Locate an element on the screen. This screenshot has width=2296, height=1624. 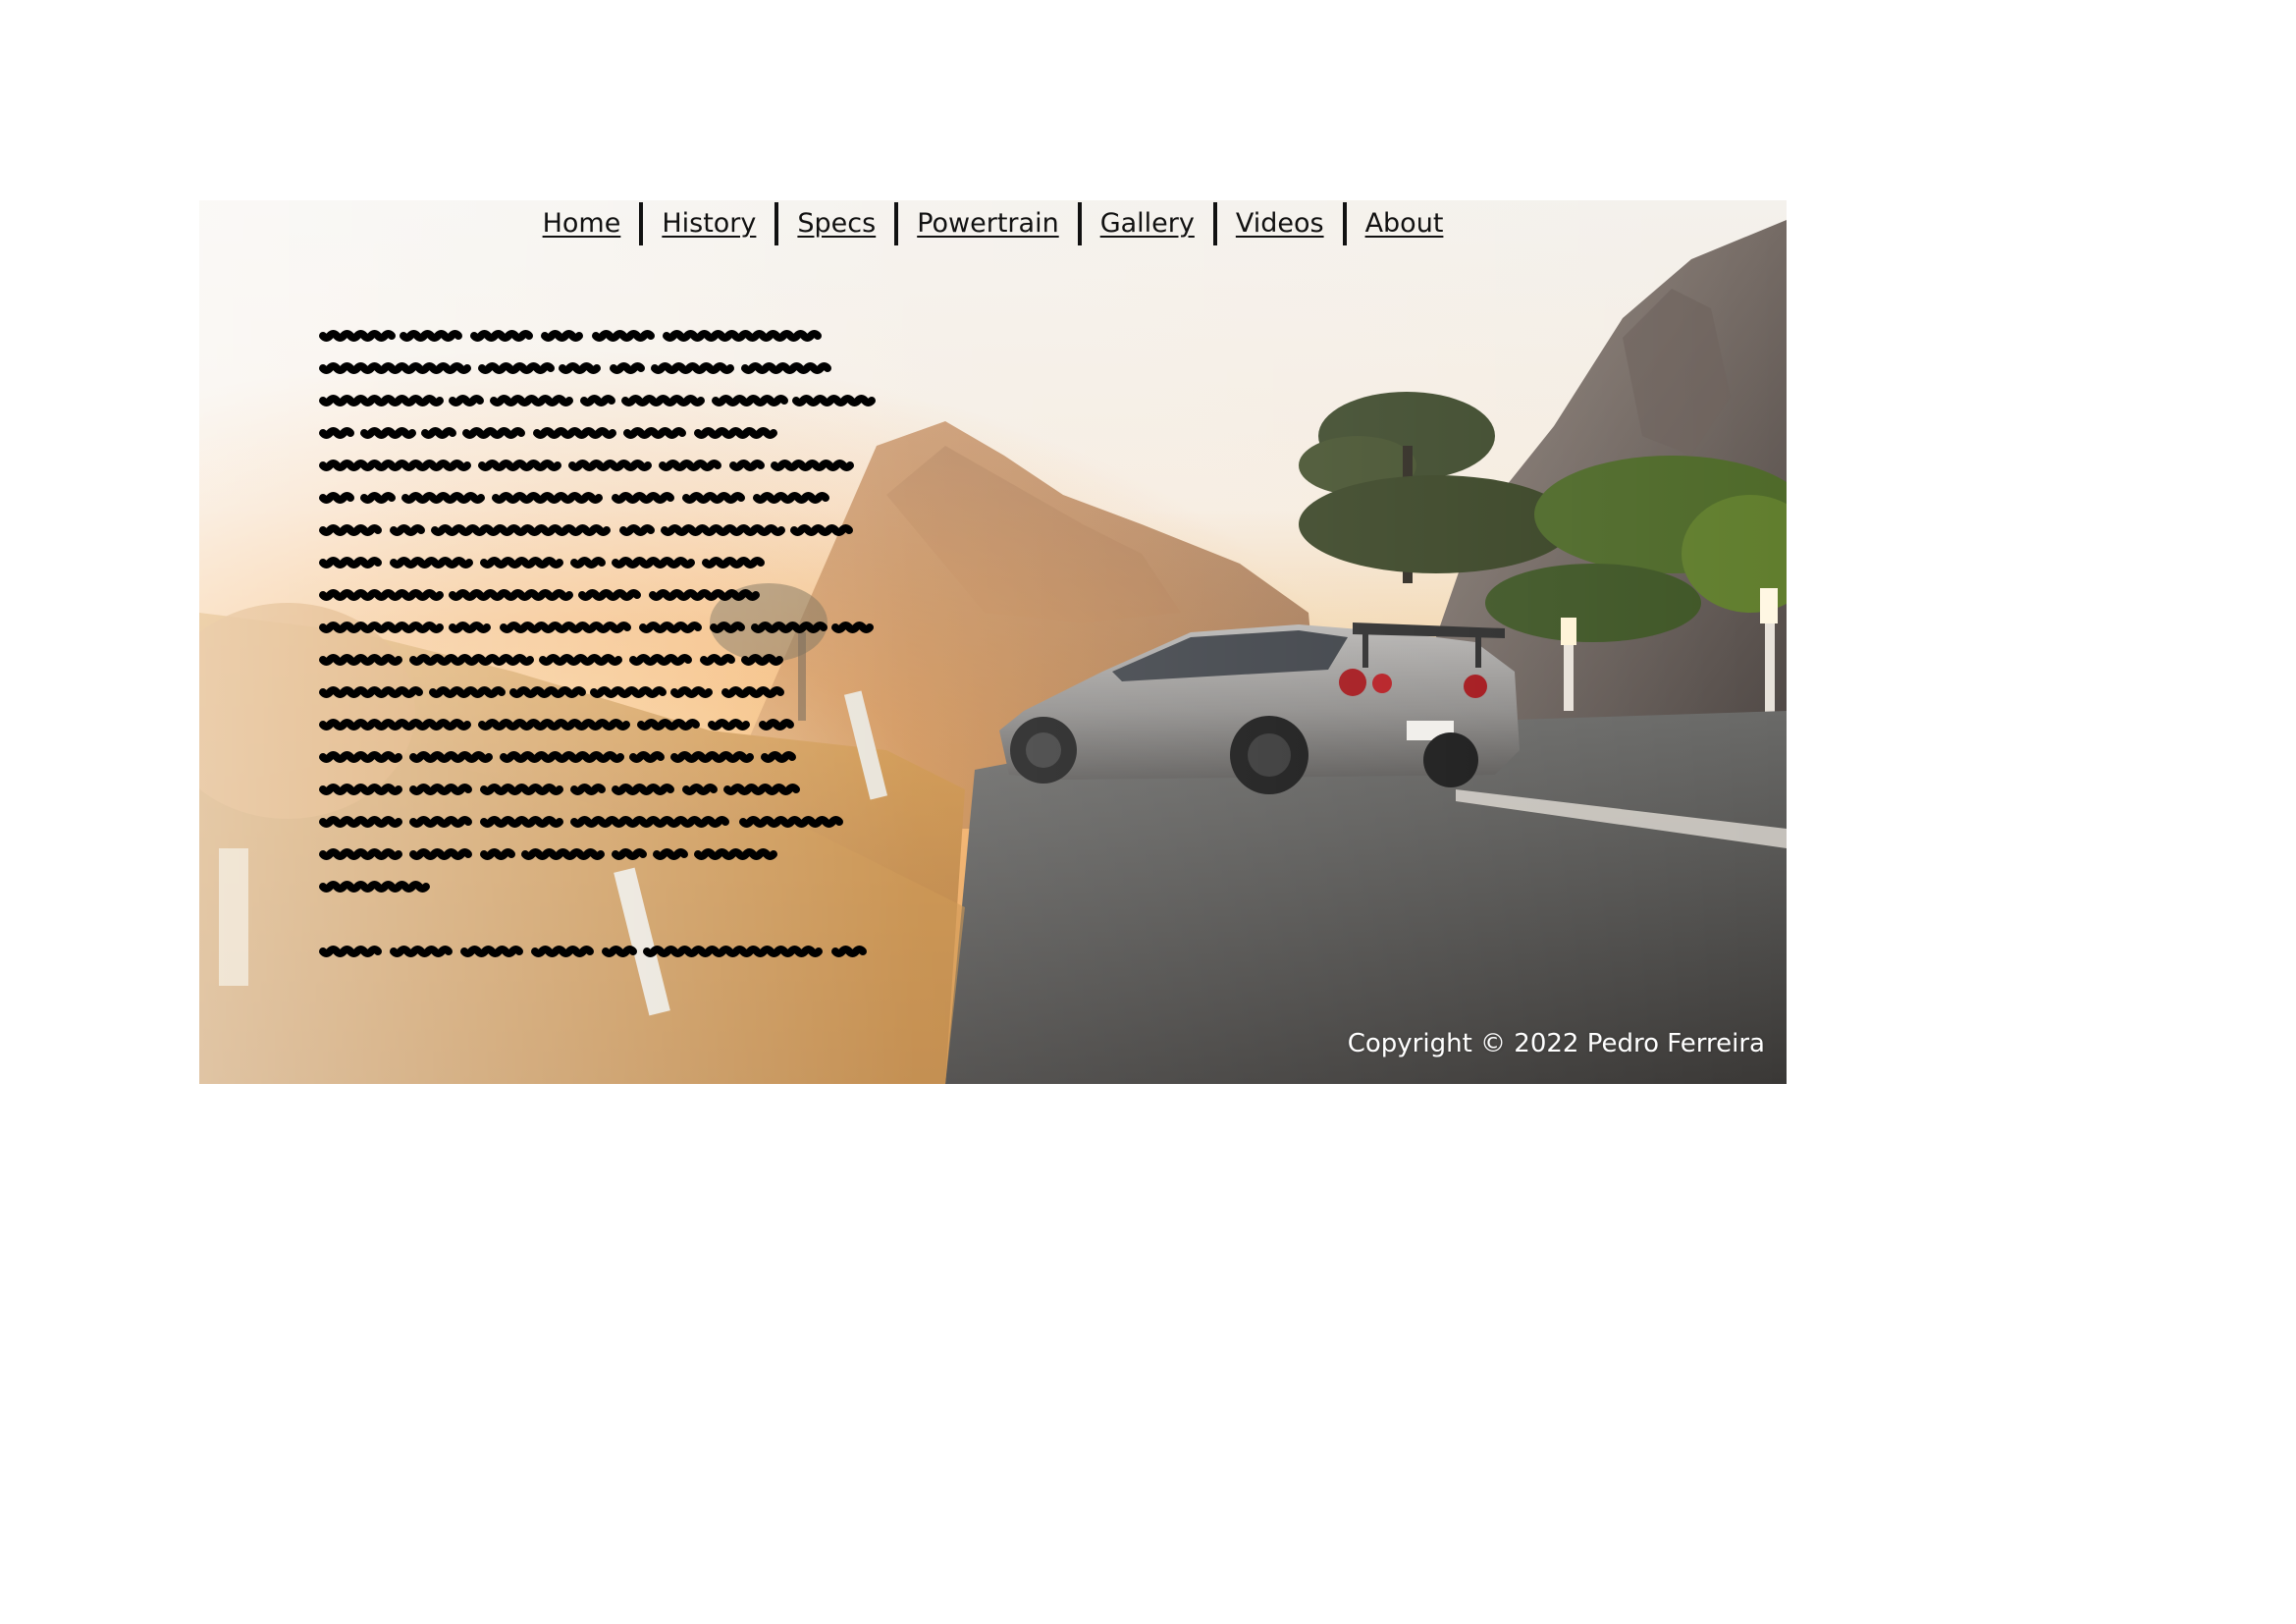
nav-item-powertrain: Powertrain is located at coordinates (988, 223).